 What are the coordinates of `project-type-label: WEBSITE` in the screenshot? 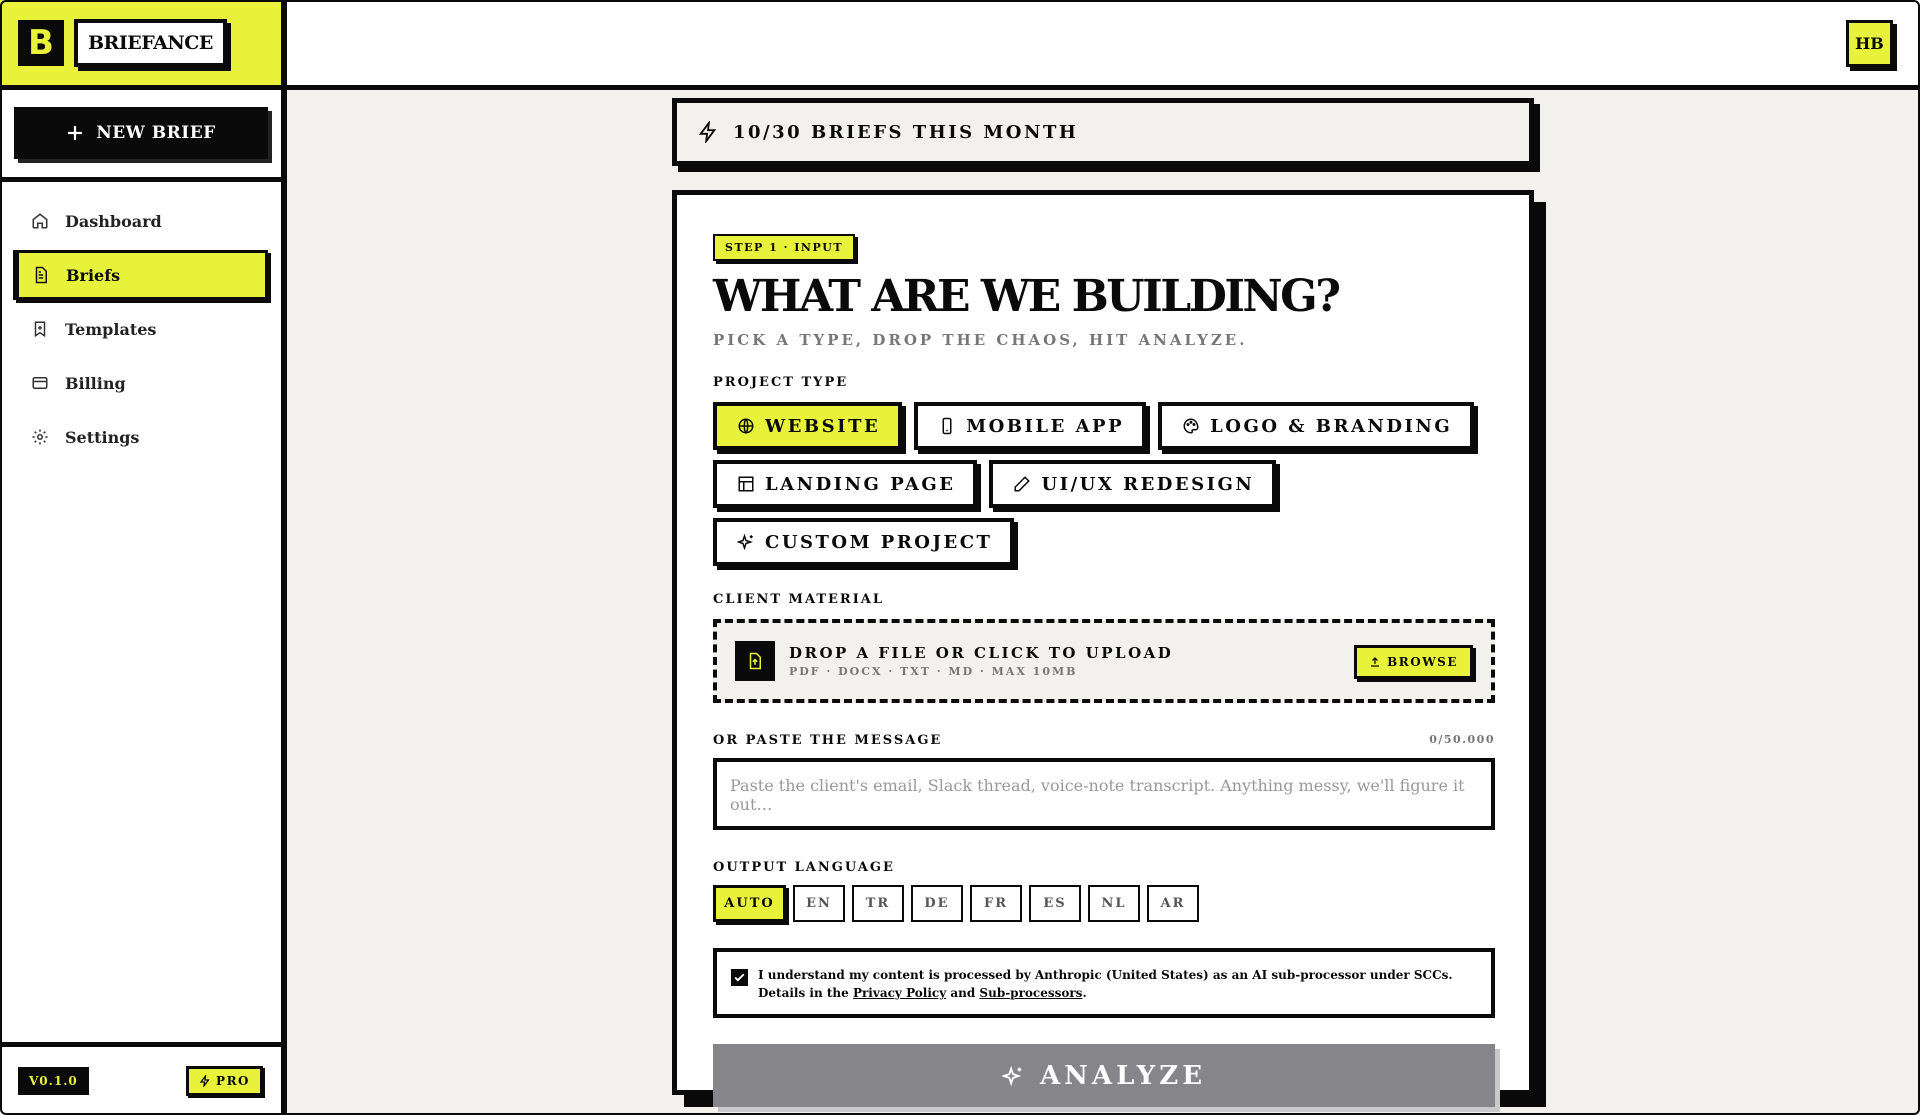 It's located at (823, 426).